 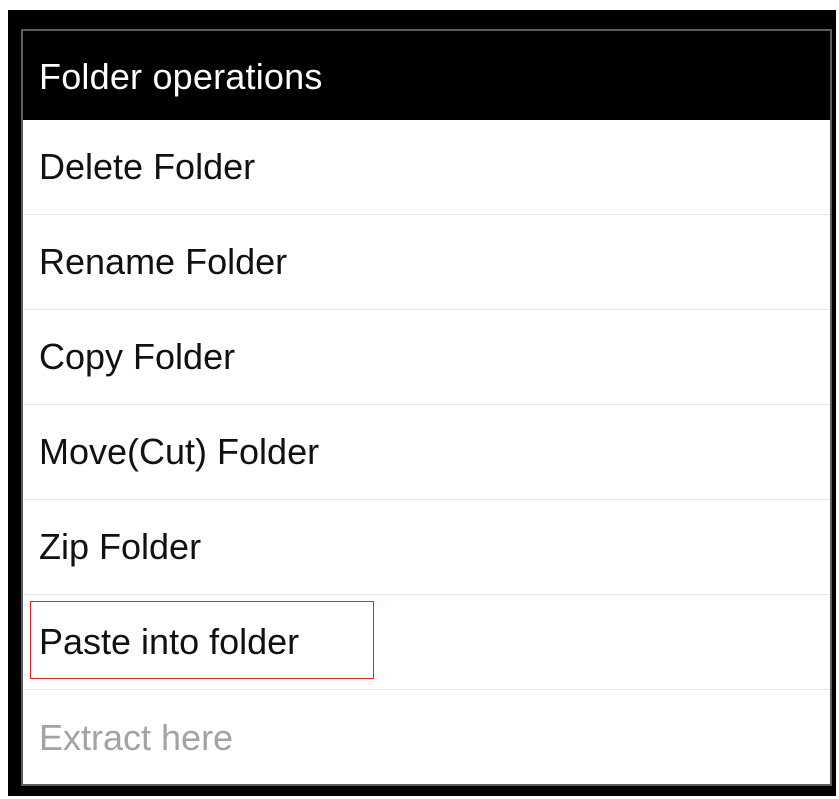 I want to click on menu-item-label: Paste into folder, so click(x=169, y=641).